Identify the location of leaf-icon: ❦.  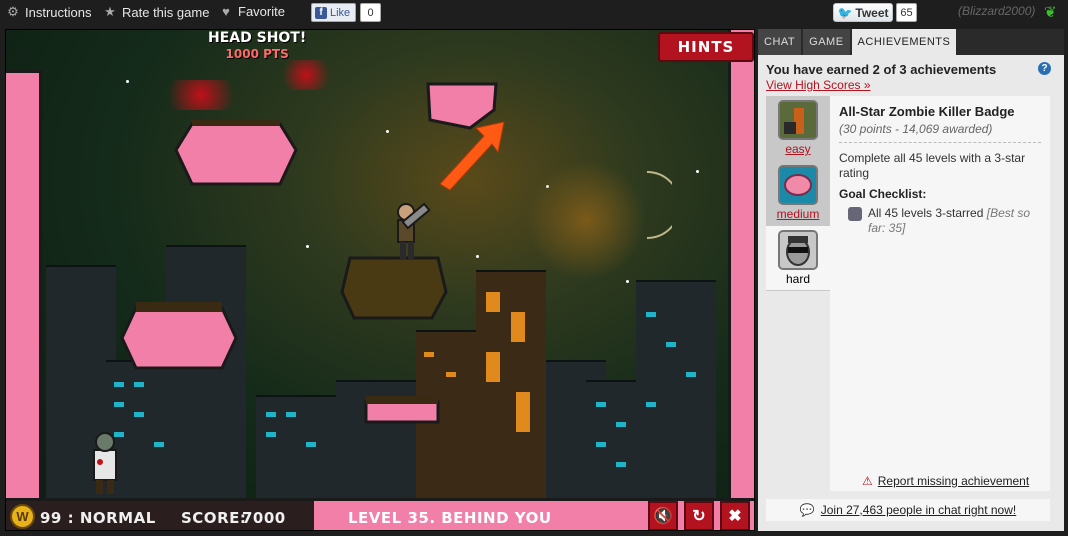
(1050, 12).